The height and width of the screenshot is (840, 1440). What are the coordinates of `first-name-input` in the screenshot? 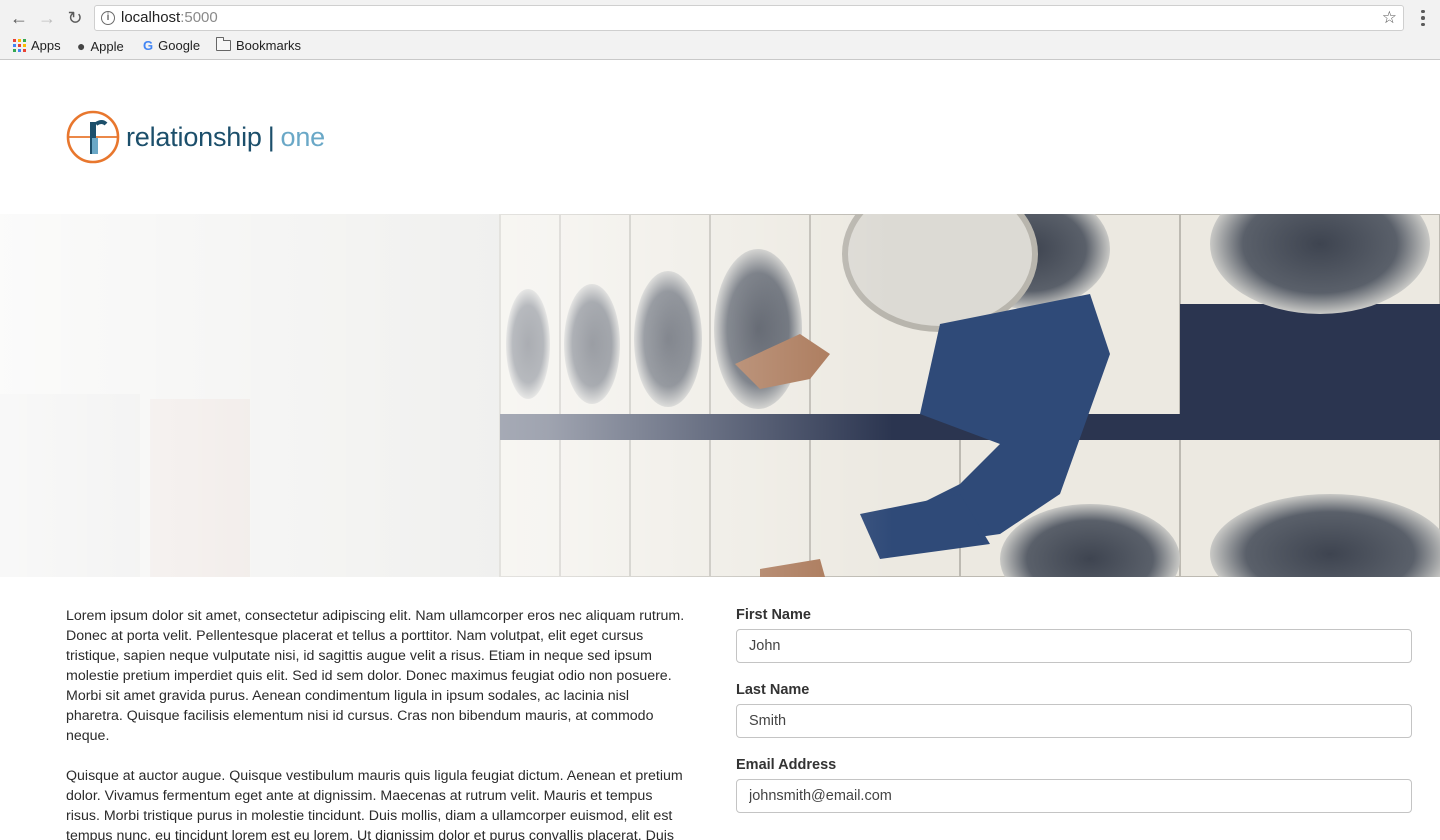 It's located at (1074, 646).